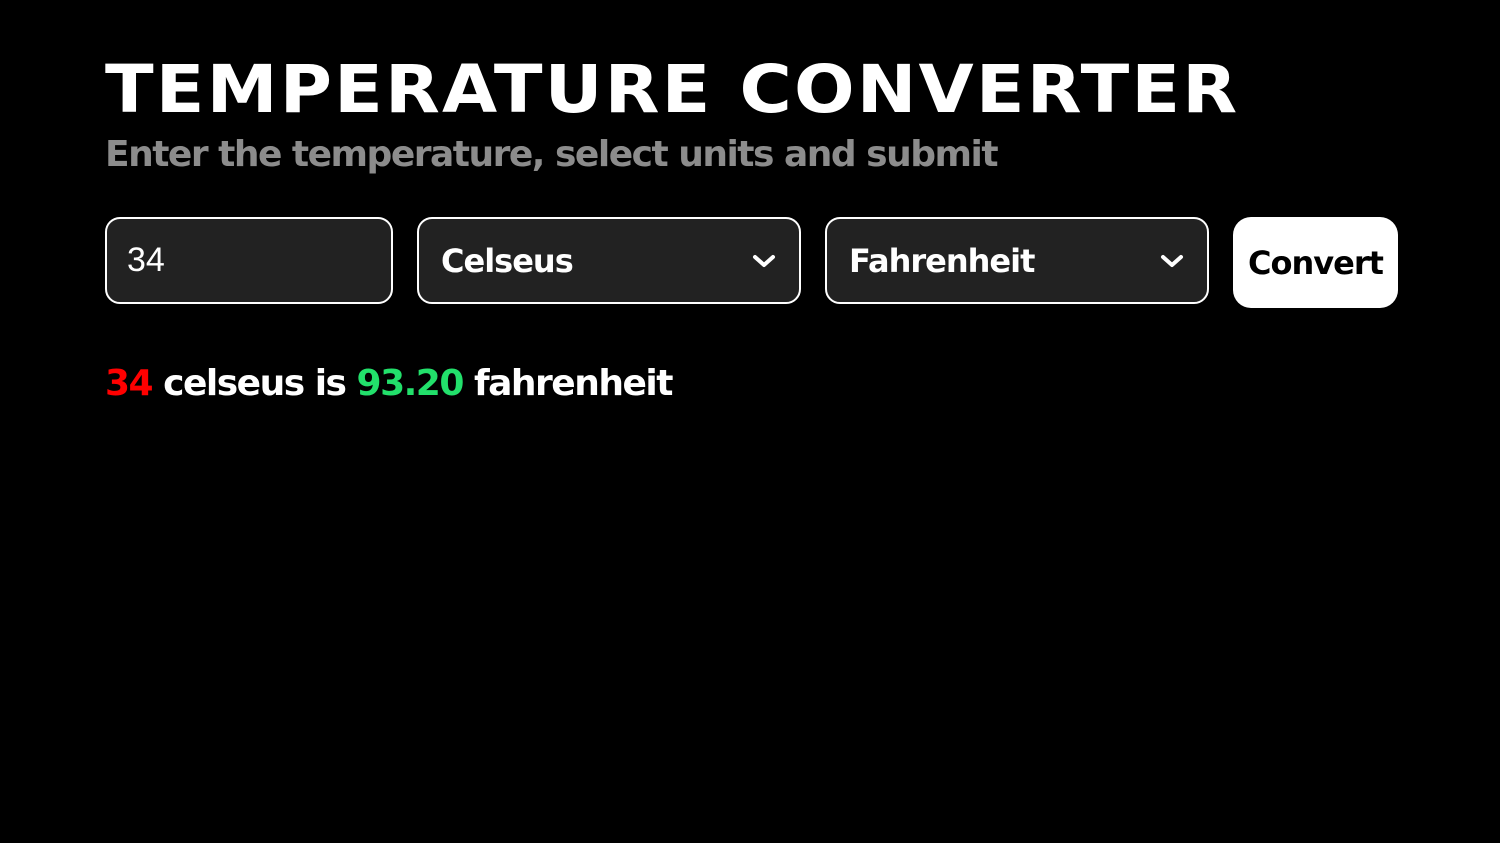 This screenshot has width=1500, height=843. I want to click on convert-button: Convert, so click(1315, 262).